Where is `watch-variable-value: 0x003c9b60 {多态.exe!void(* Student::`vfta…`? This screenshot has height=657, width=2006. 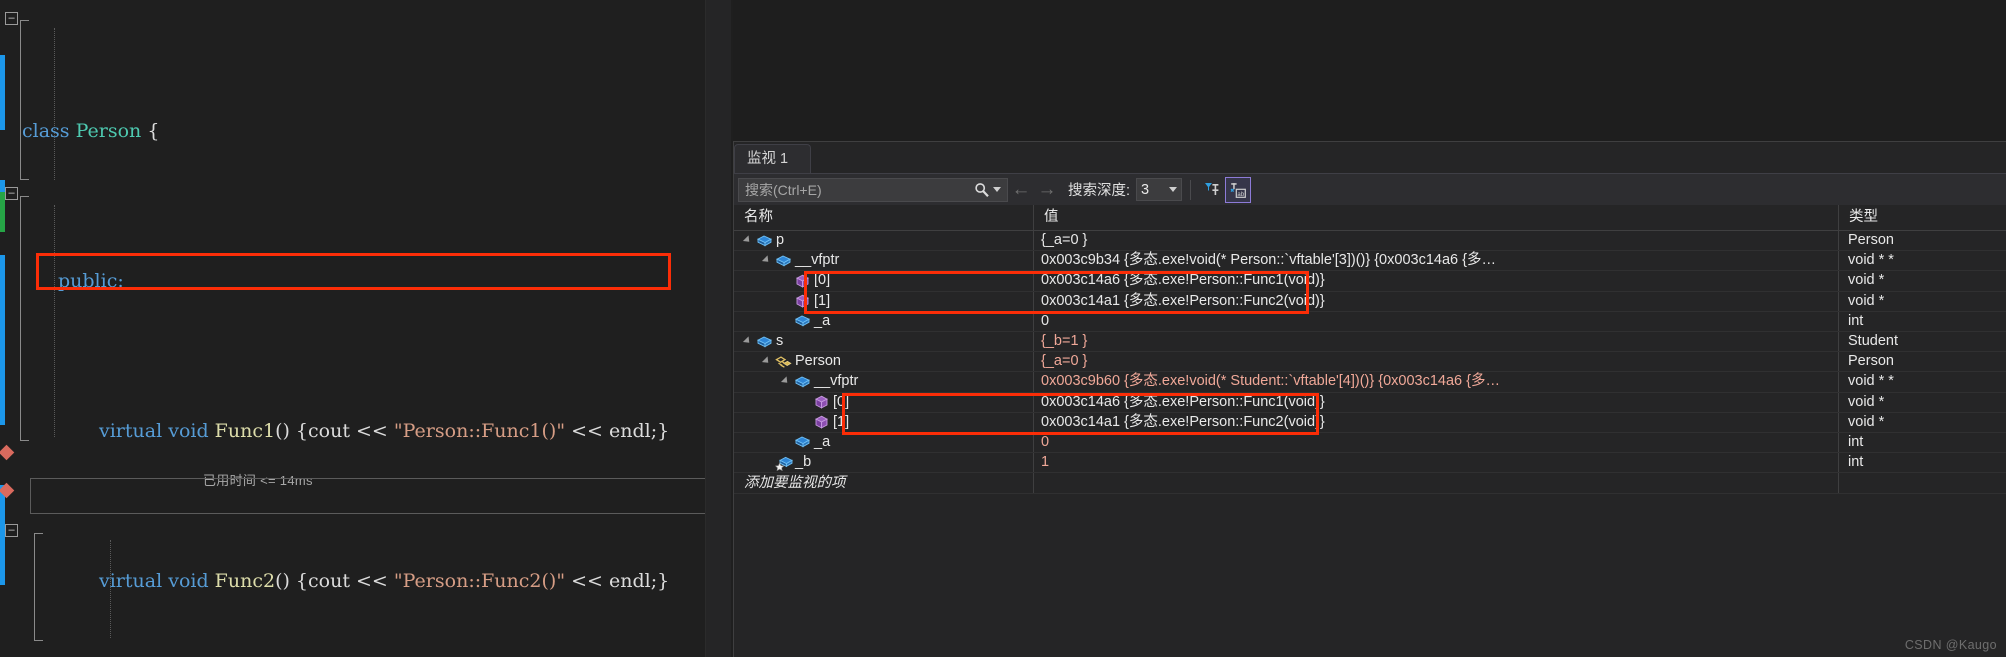 watch-variable-value: 0x003c9b60 {多态.exe!void(* Student::`vfta… is located at coordinates (1436, 382).